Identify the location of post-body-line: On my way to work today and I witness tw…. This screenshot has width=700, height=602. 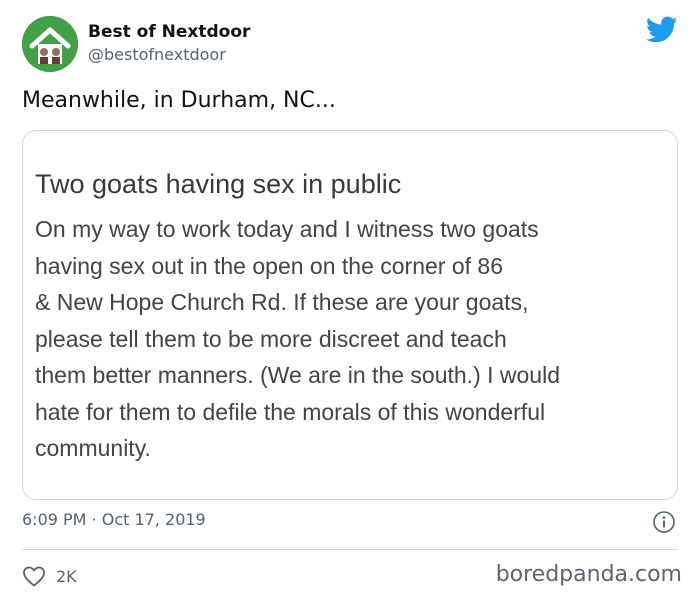
(287, 229).